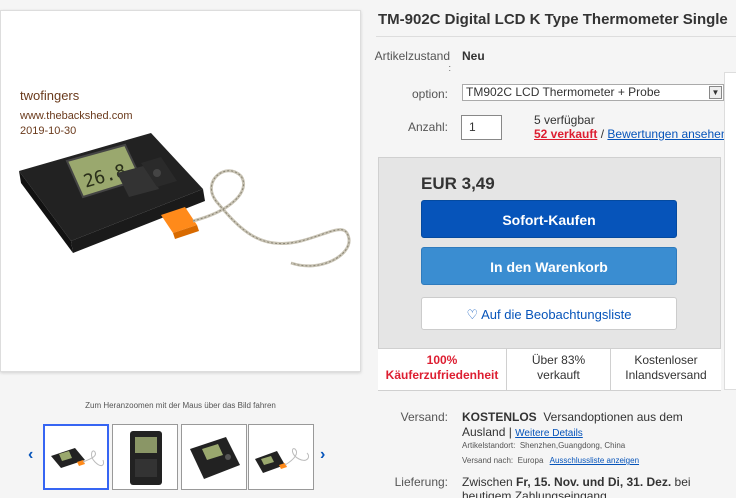  I want to click on delivery-label: Lieferung:, so click(421, 482).